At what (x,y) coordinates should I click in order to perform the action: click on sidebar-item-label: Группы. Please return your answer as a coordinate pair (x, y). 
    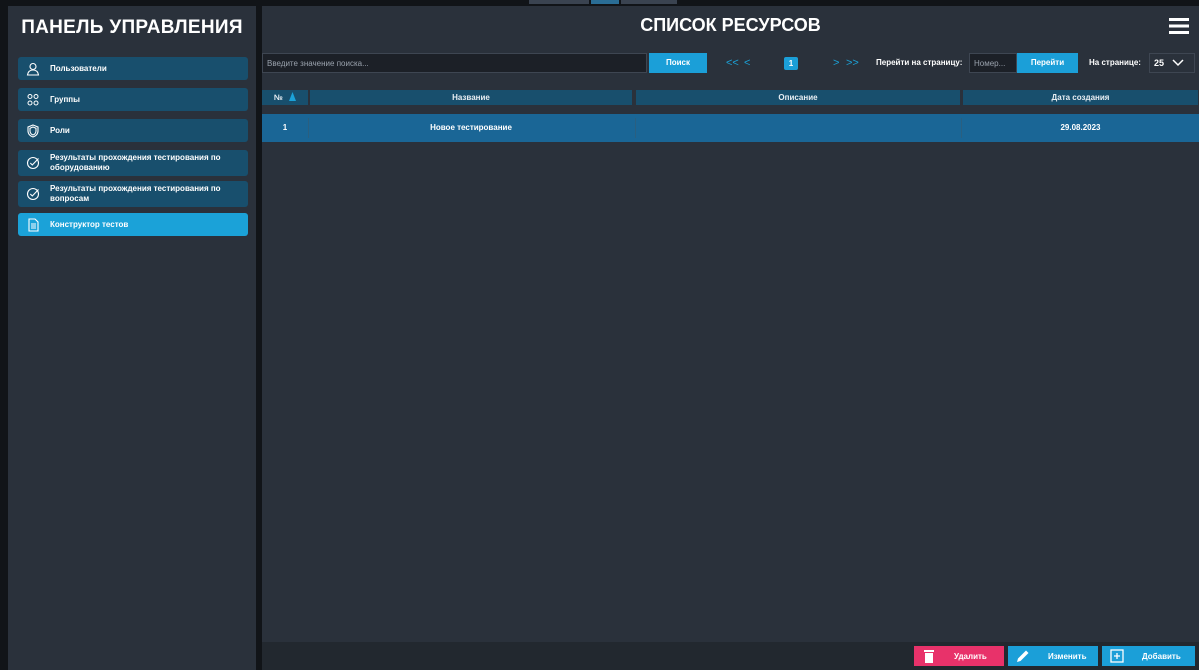
    Looking at the image, I should click on (65, 99).